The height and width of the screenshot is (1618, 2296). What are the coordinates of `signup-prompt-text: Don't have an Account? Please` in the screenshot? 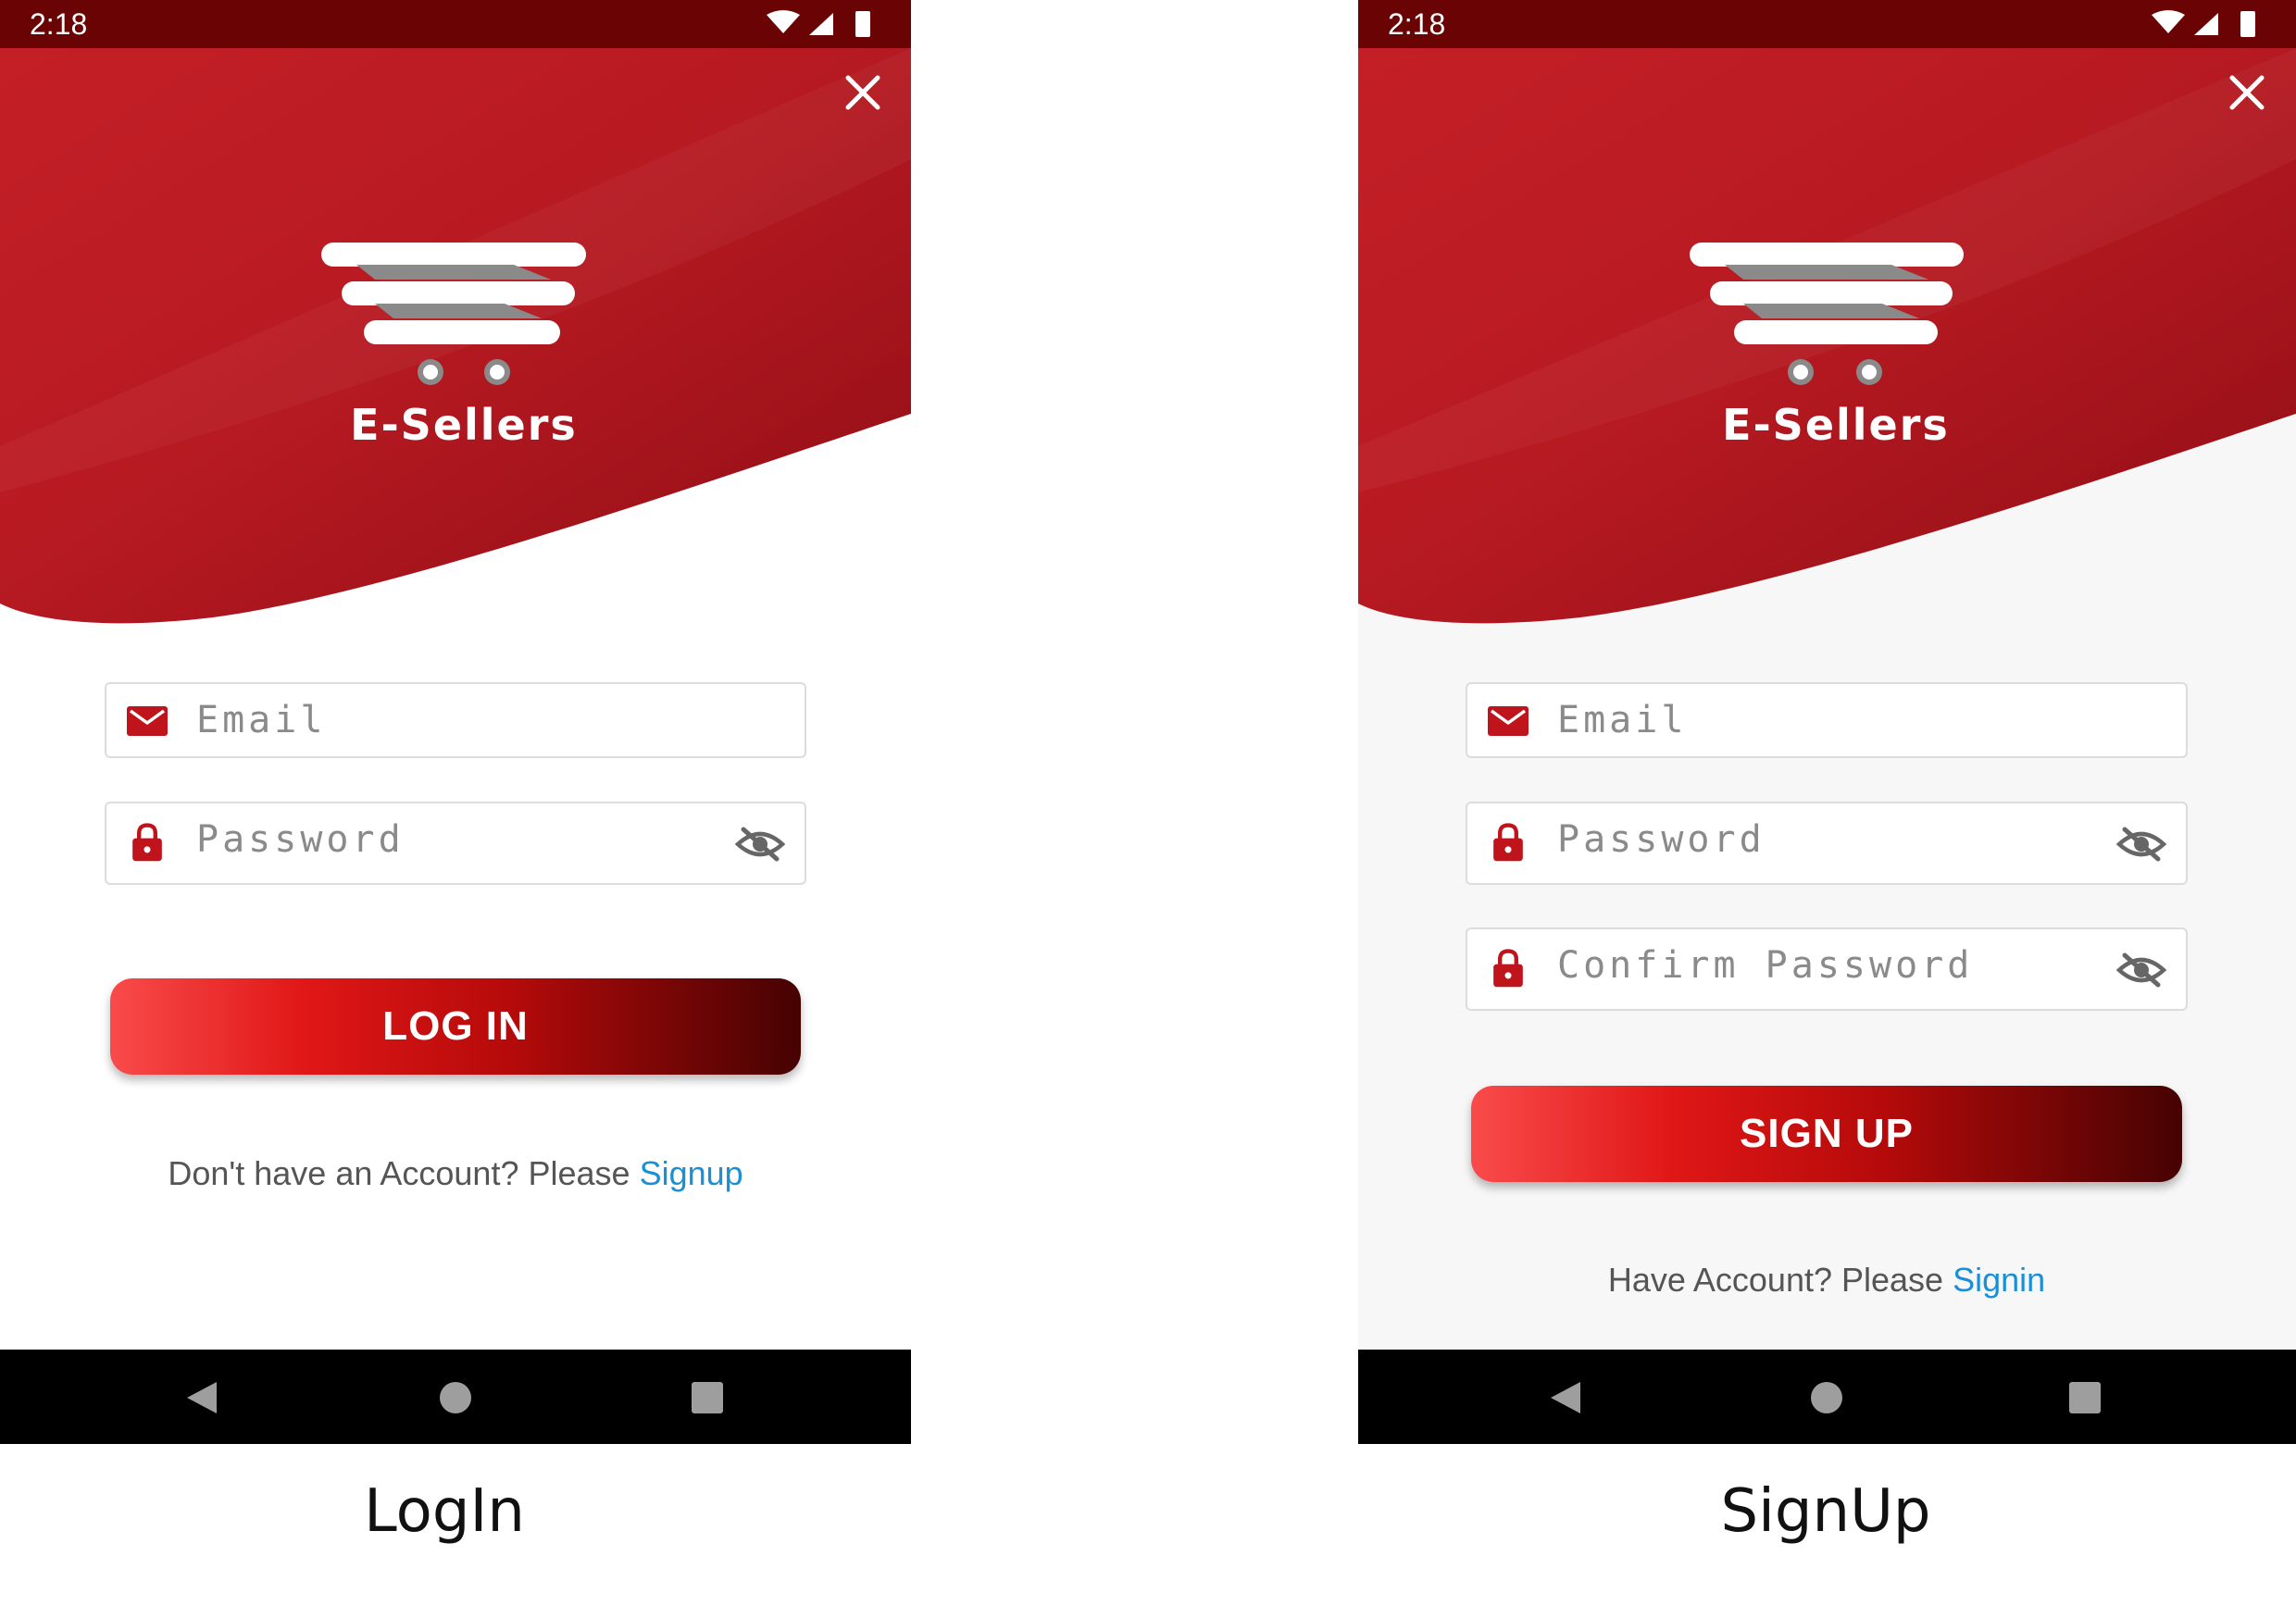 It's located at (404, 1173).